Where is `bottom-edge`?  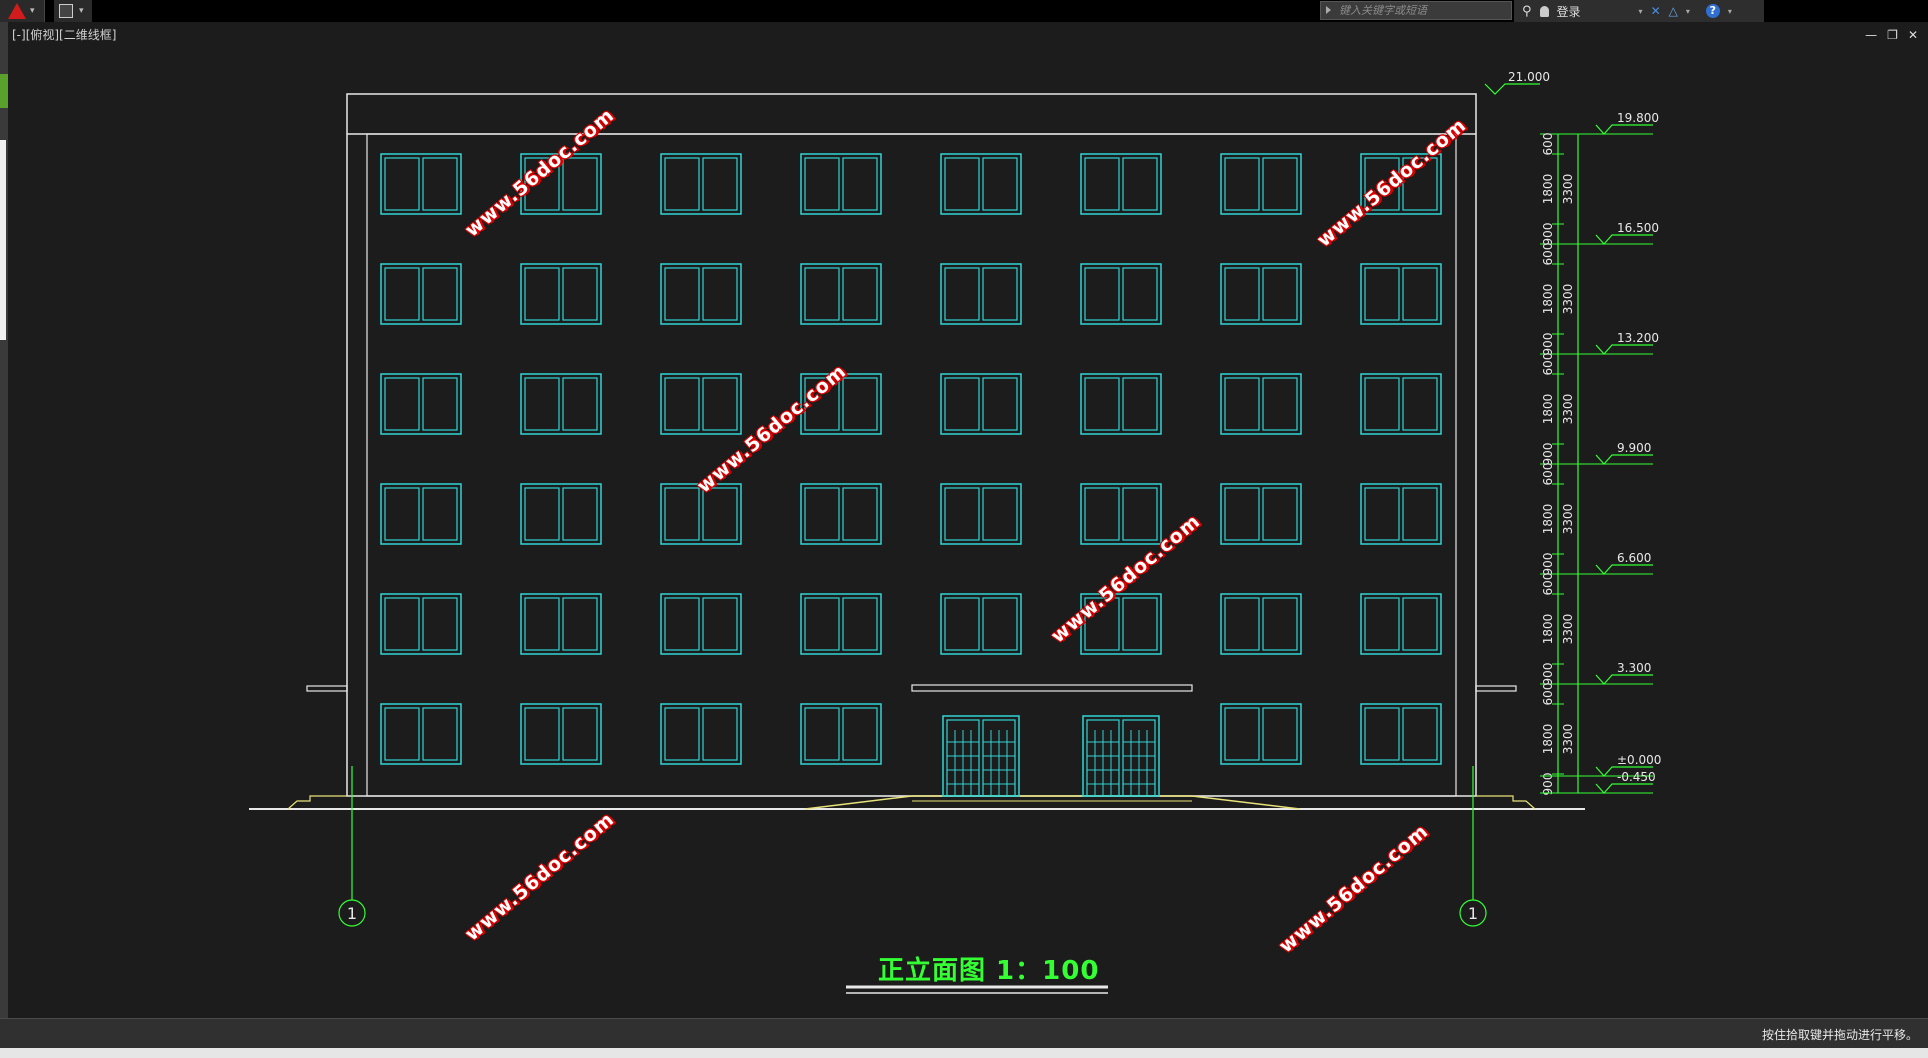
bottom-edge is located at coordinates (964, 1053).